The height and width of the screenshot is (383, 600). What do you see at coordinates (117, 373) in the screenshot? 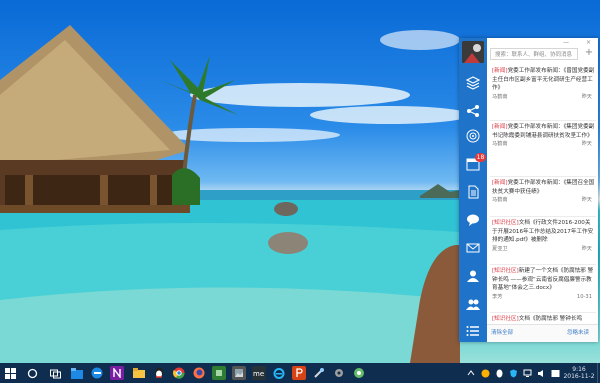
I see `onenote-icon` at bounding box center [117, 373].